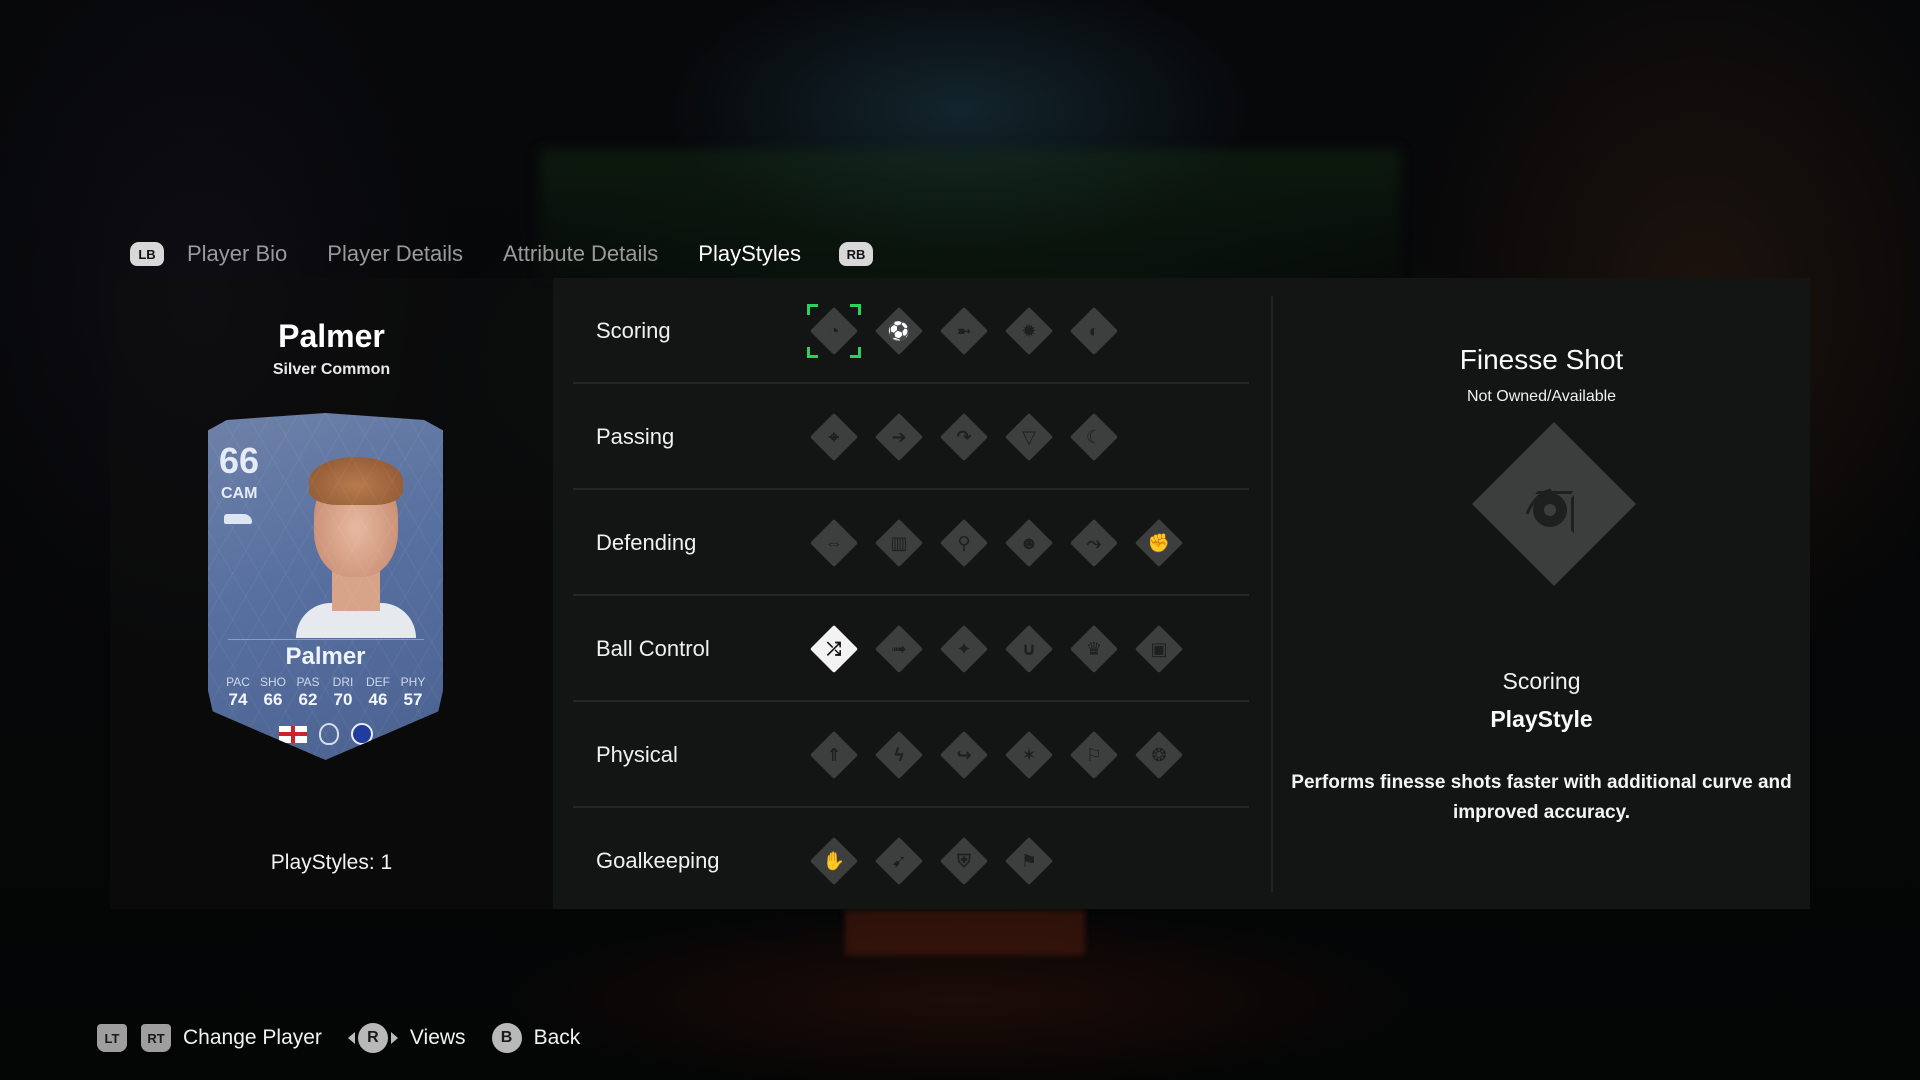  I want to click on chip-shot-icon: ⚽, so click(899, 331).